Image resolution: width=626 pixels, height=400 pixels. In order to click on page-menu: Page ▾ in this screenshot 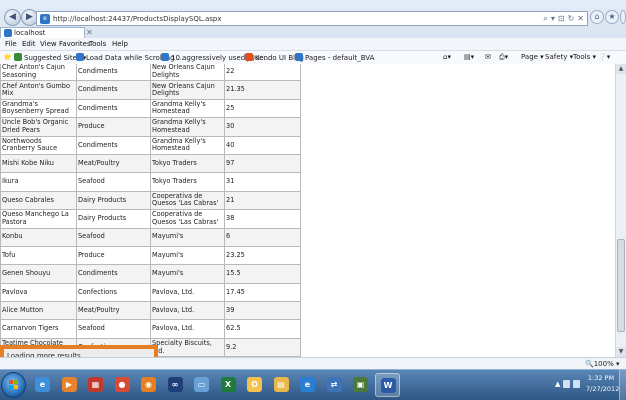, I will do `click(532, 57)`.